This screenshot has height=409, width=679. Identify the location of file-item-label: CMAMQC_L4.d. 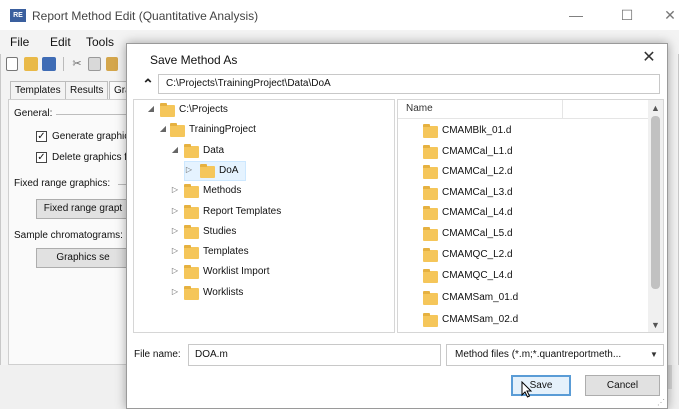
(477, 275).